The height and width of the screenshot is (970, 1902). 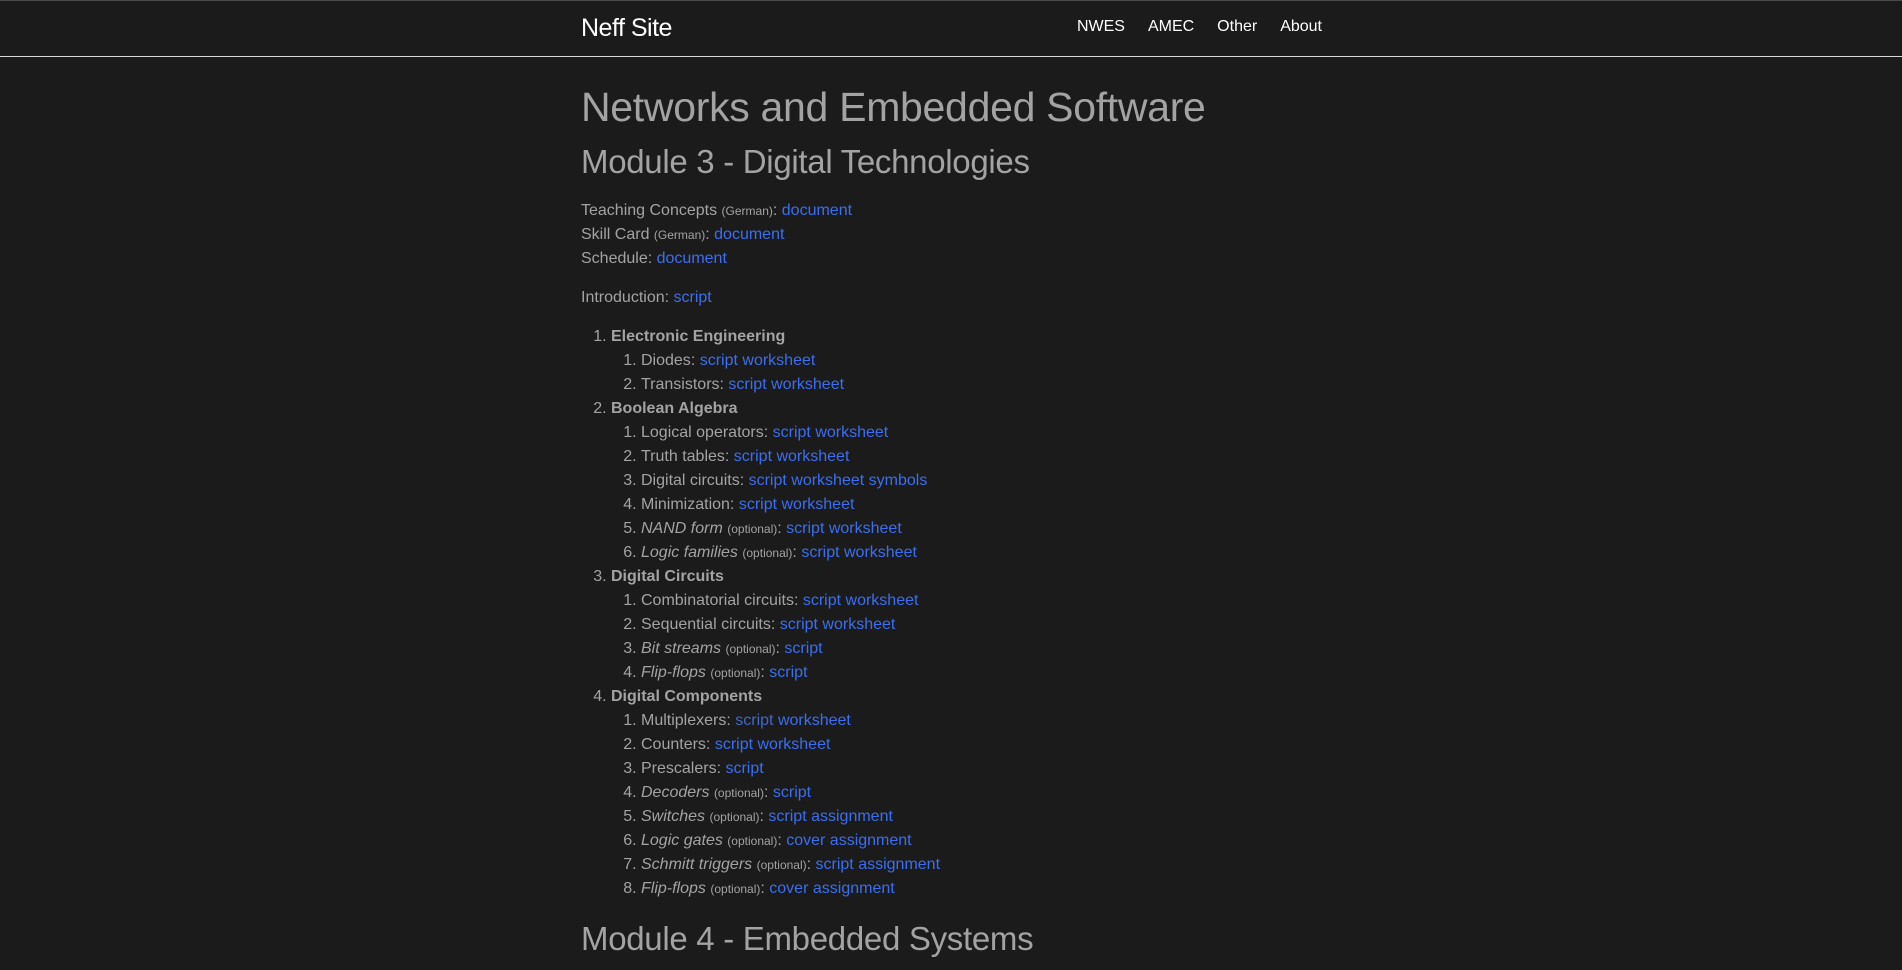 What do you see at coordinates (690, 480) in the screenshot?
I see `topic-name: Digital circuits` at bounding box center [690, 480].